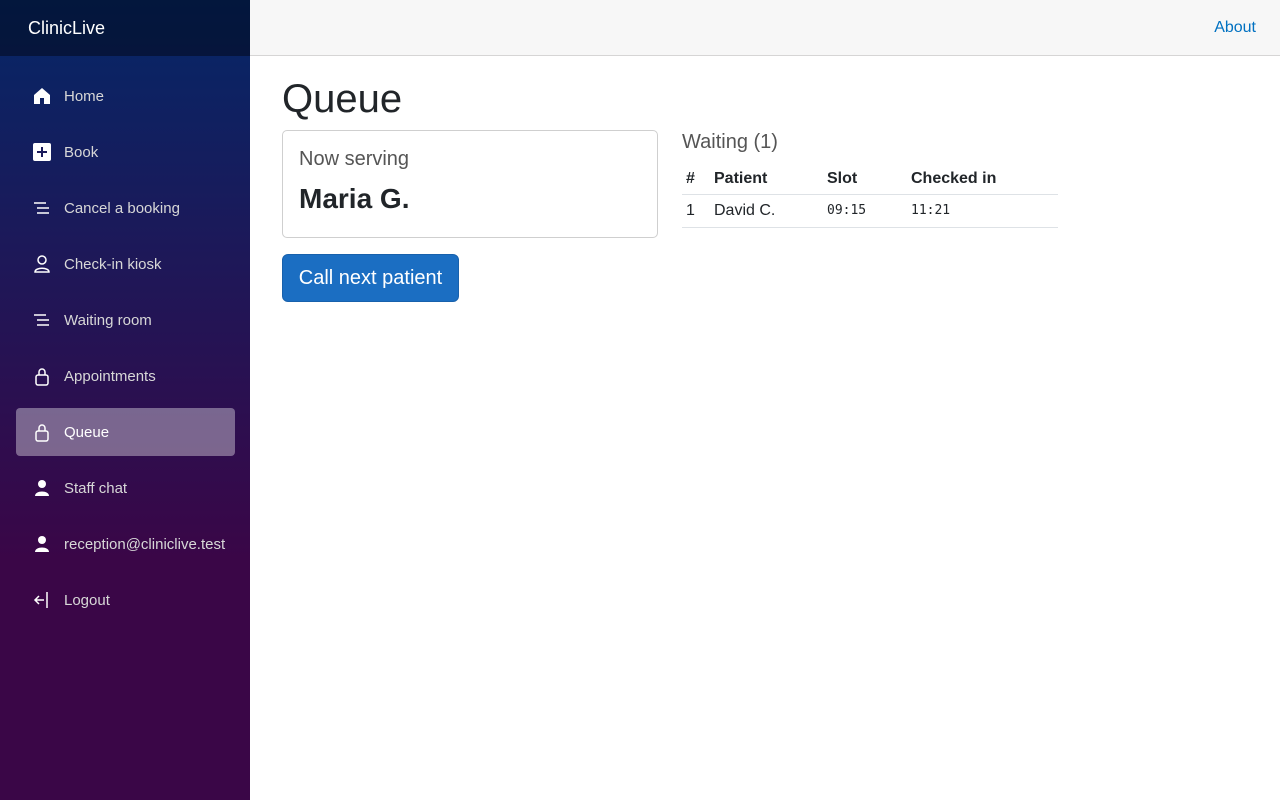  What do you see at coordinates (110, 376) in the screenshot?
I see `sidebar-item-label: Appointments` at bounding box center [110, 376].